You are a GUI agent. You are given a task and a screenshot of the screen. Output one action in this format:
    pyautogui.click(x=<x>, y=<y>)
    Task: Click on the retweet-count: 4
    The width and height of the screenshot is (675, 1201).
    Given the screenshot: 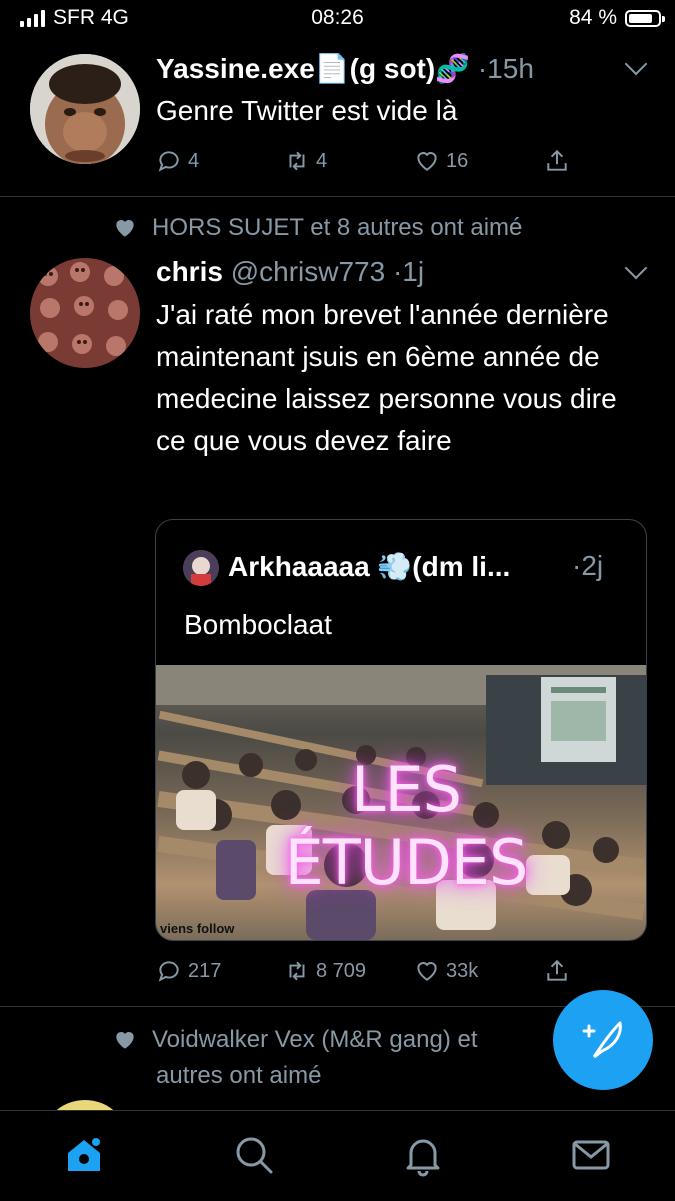 What is the action you would take?
    pyautogui.click(x=322, y=160)
    